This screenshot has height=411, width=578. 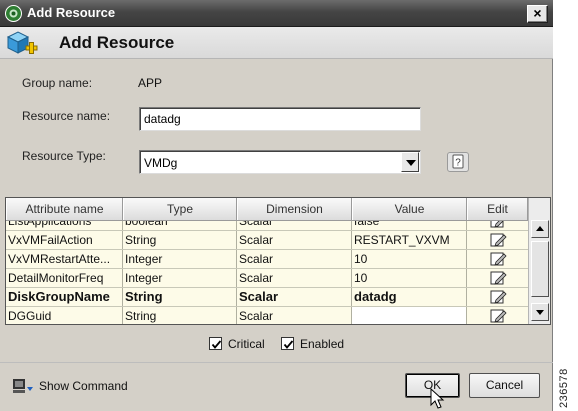 I want to click on dropdown-arrow-button, so click(x=410, y=162).